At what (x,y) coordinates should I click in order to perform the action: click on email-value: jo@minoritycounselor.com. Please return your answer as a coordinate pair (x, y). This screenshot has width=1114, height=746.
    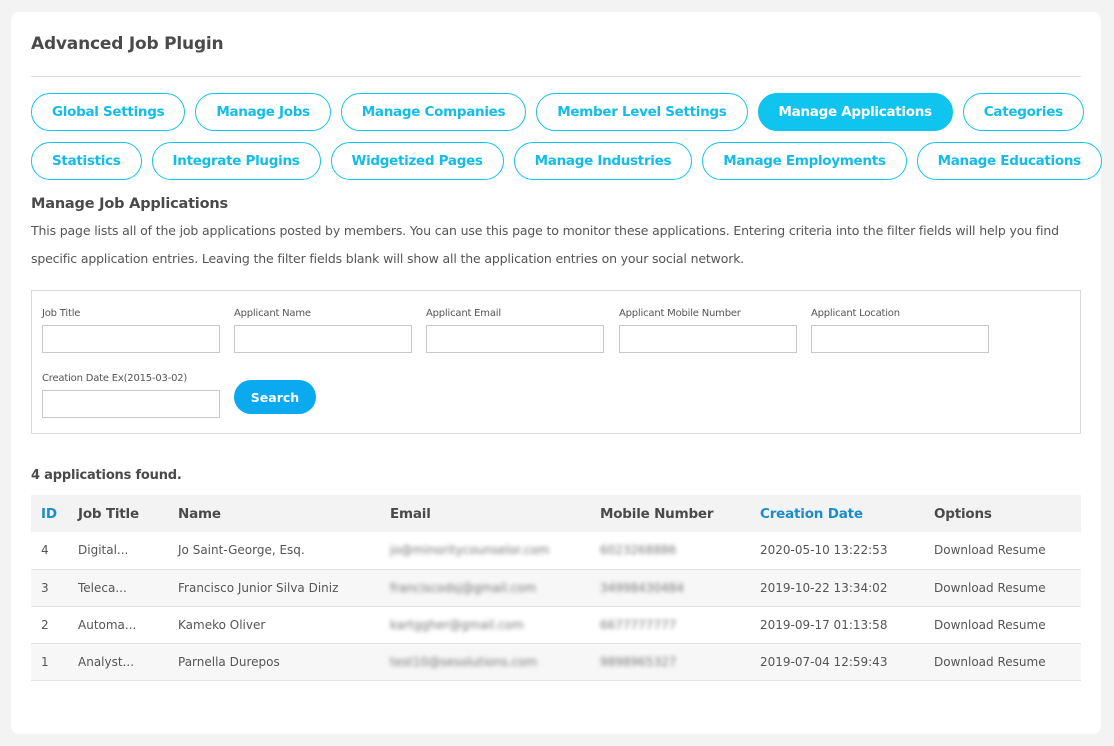
    Looking at the image, I should click on (470, 550).